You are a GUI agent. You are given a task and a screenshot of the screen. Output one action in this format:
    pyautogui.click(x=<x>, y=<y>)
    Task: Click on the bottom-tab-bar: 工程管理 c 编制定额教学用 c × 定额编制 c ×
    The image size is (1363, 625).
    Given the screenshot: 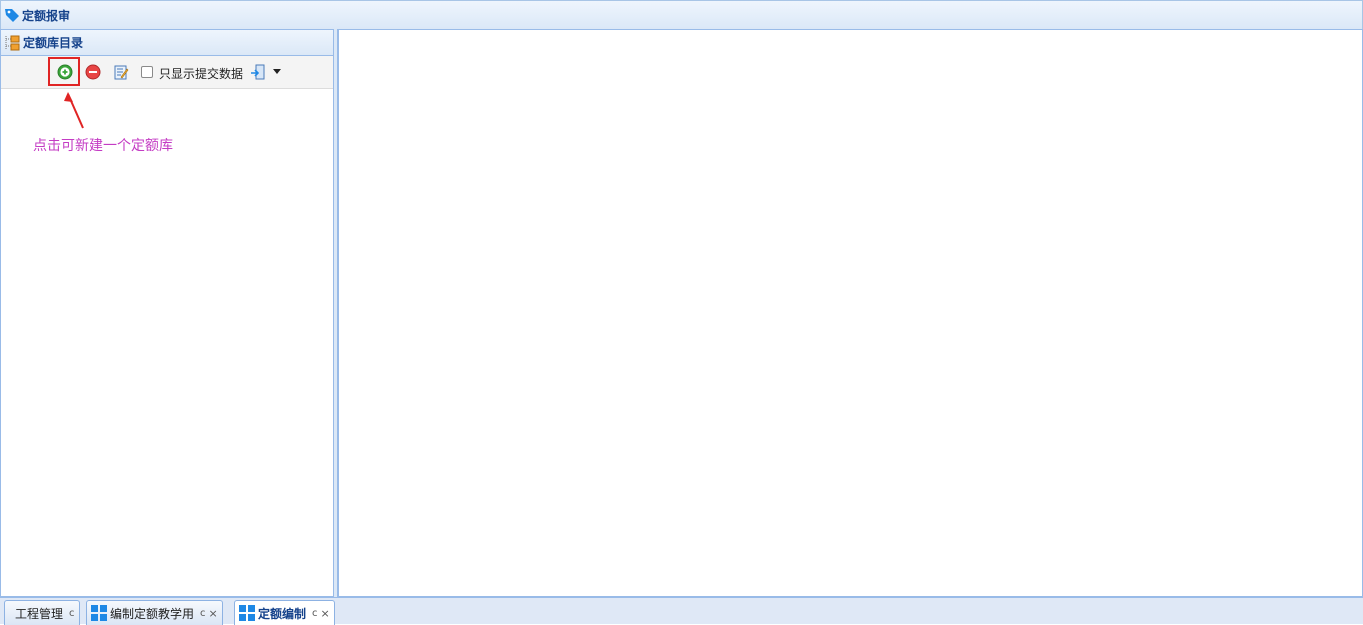 What is the action you would take?
    pyautogui.click(x=681, y=611)
    